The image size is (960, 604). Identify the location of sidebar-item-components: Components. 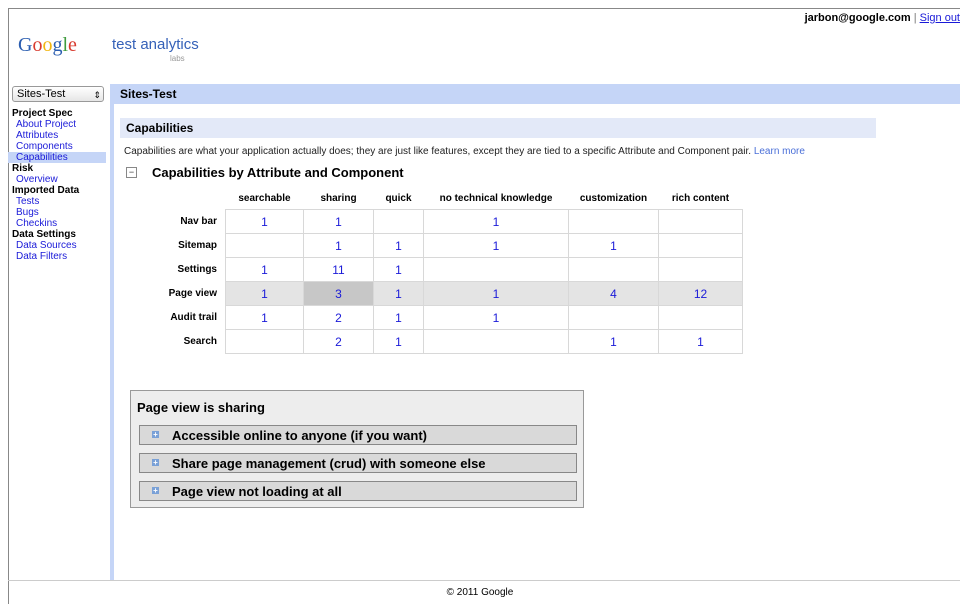
(59, 146).